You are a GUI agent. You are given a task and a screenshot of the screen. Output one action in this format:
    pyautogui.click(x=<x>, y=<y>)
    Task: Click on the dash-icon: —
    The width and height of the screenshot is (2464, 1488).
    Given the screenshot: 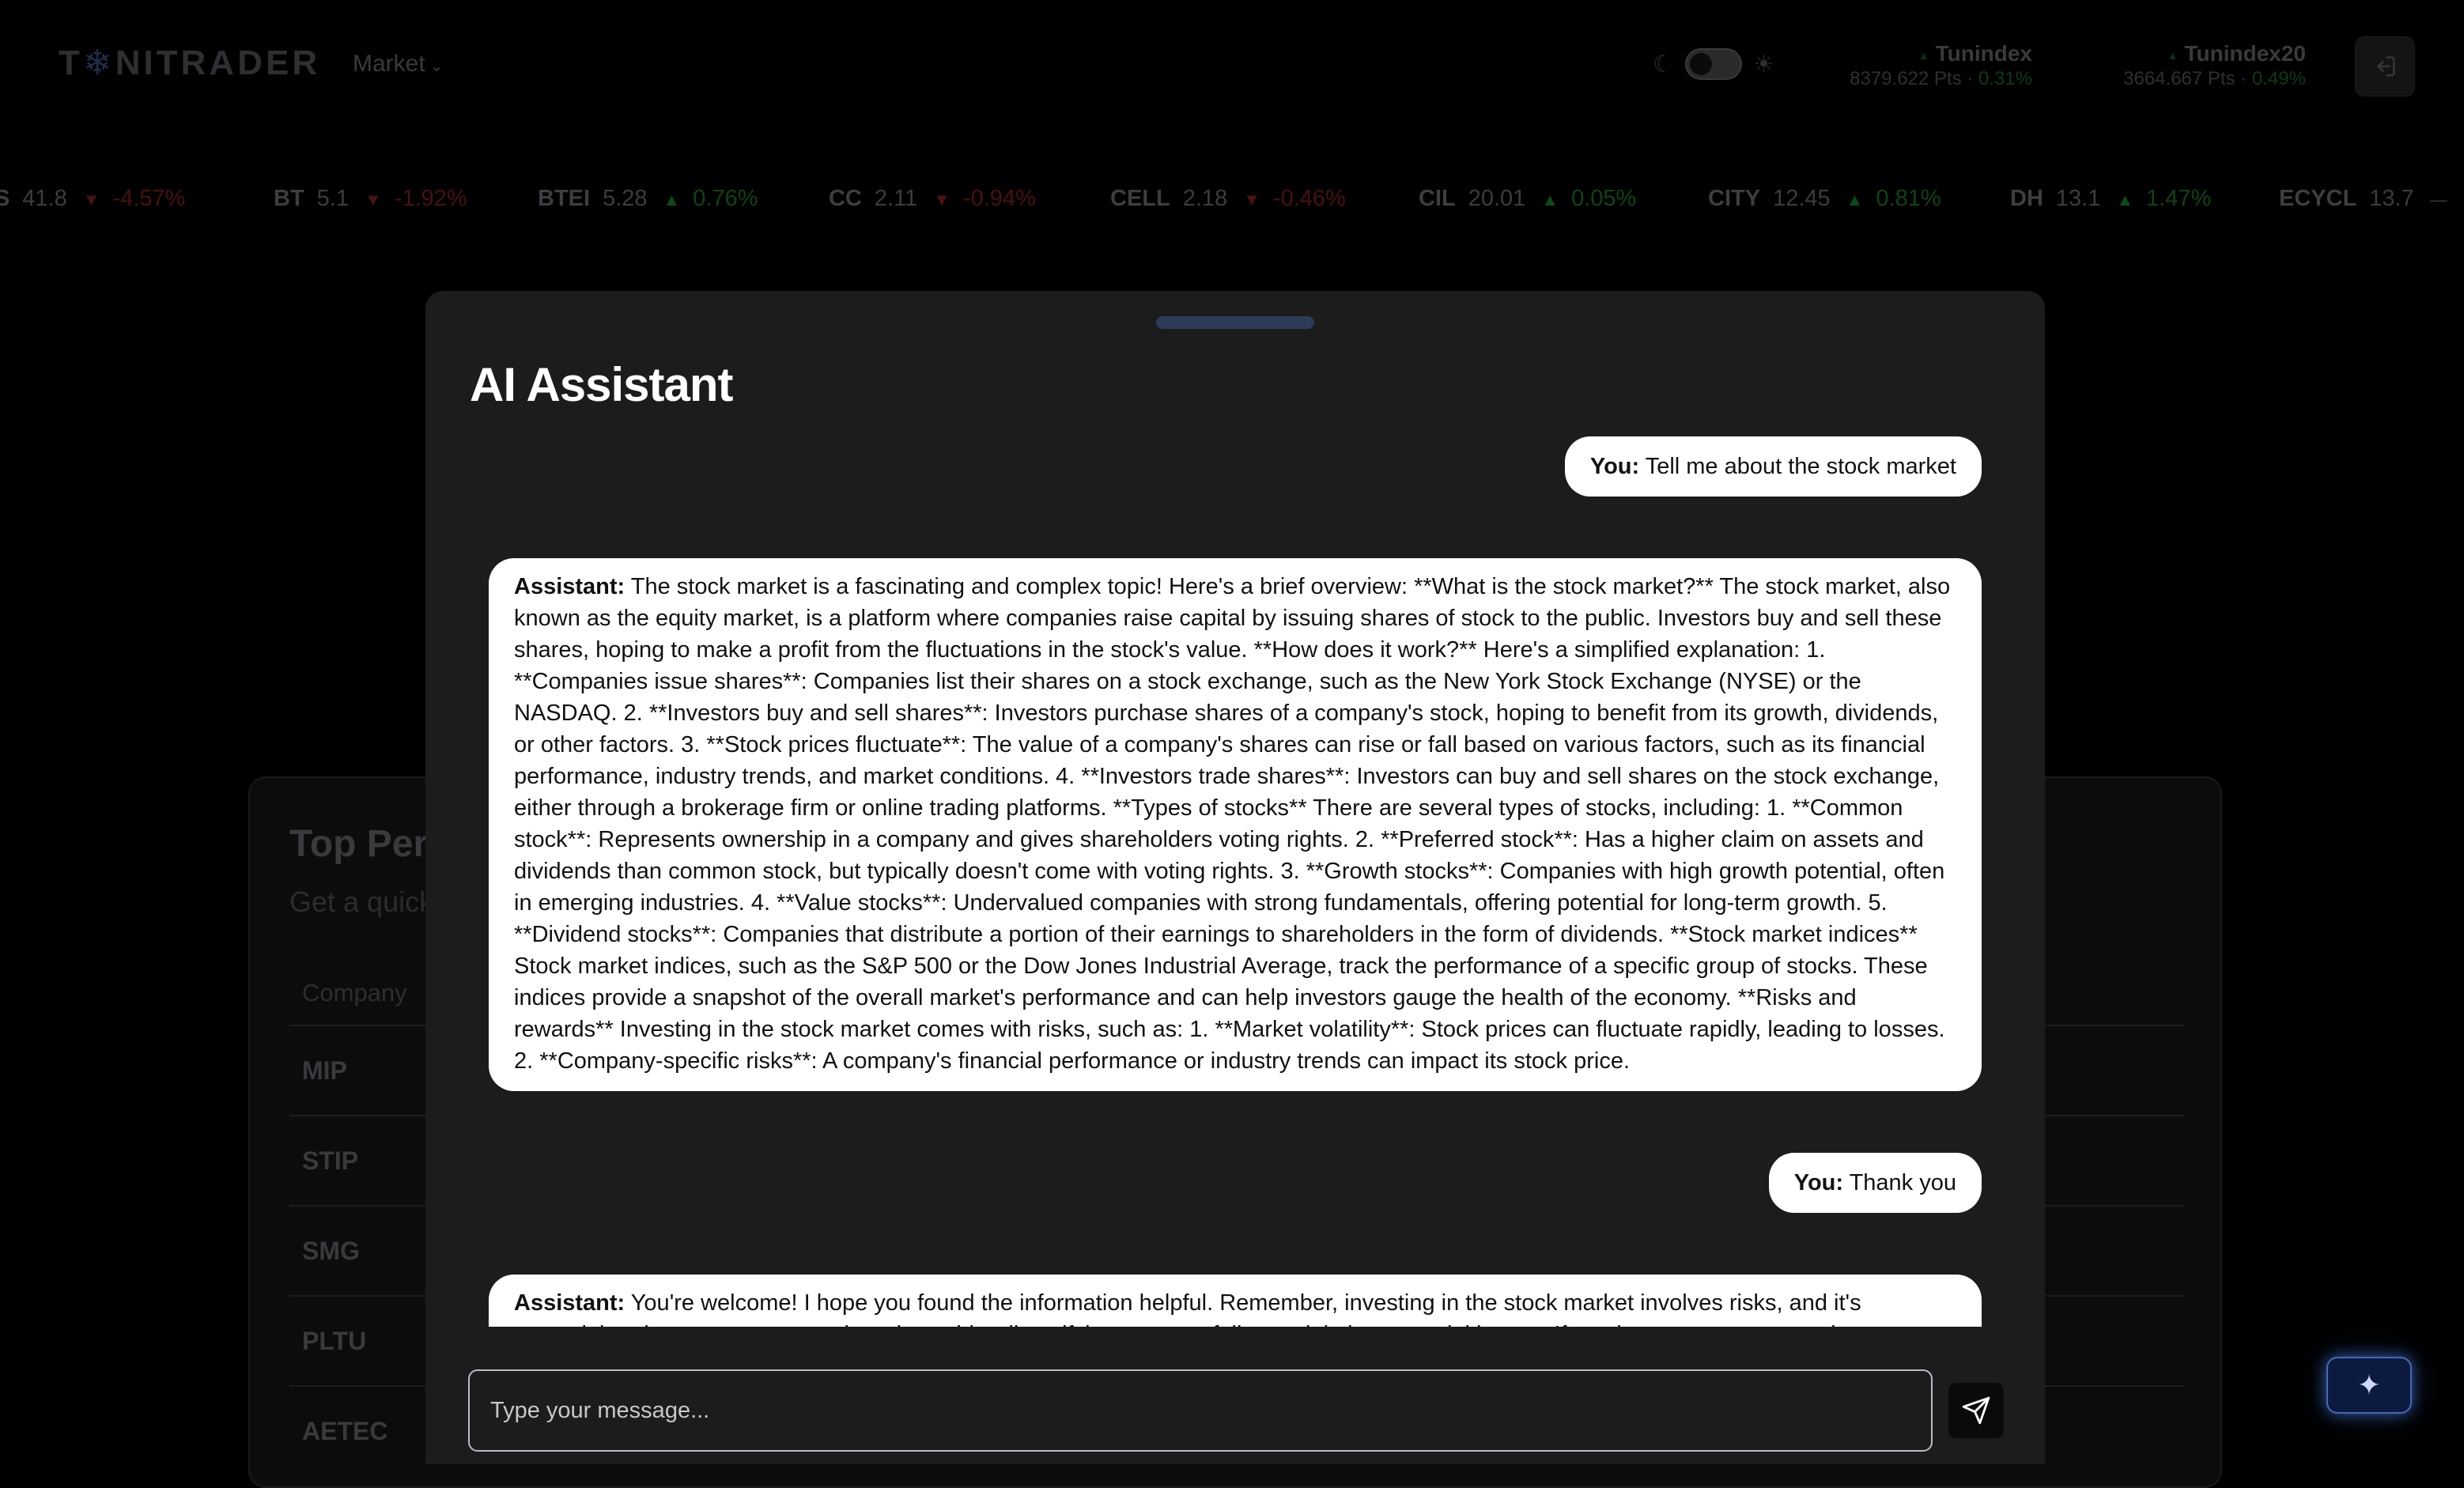 What is the action you would take?
    pyautogui.click(x=2438, y=200)
    